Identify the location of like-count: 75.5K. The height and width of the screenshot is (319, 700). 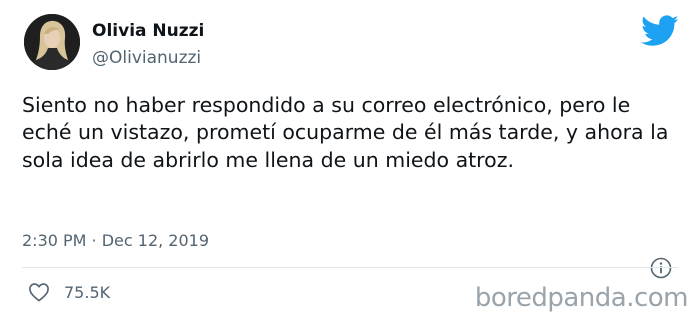
(87, 292).